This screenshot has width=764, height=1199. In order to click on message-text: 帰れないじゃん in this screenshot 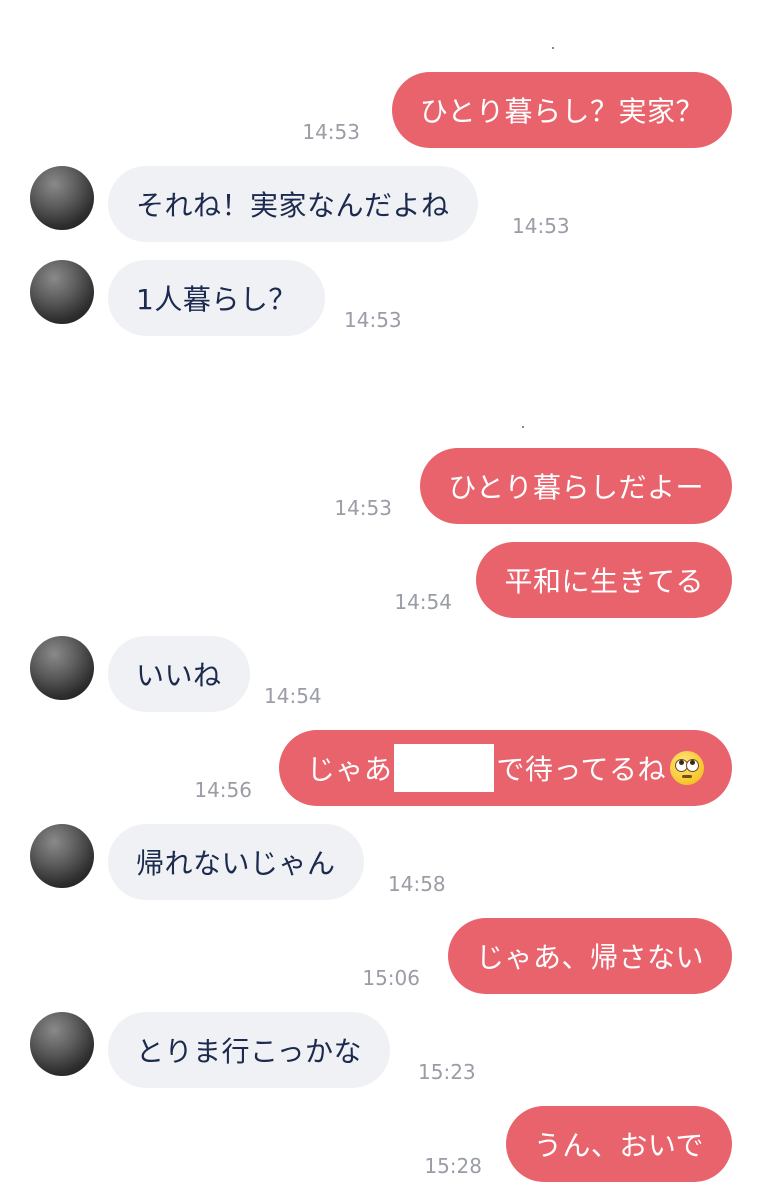, I will do `click(236, 863)`.